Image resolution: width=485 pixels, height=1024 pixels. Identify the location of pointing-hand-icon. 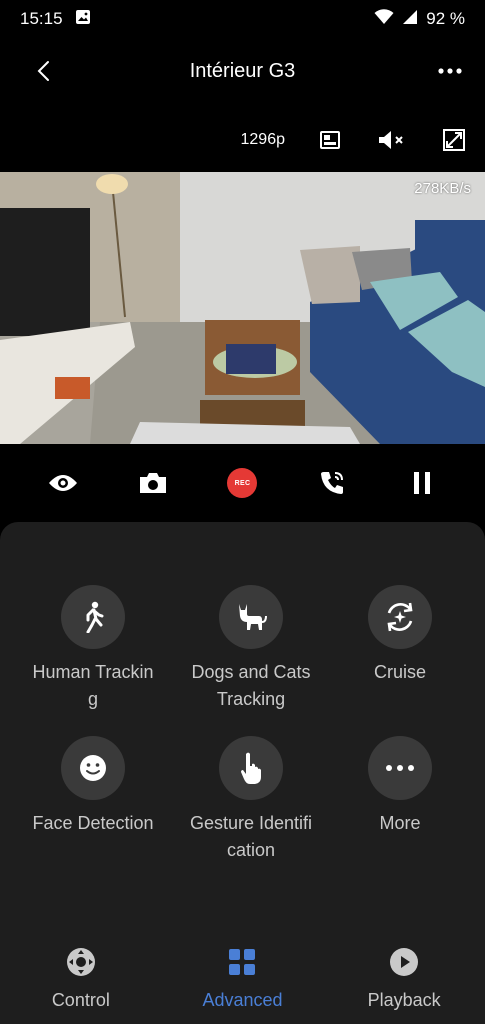
(251, 768).